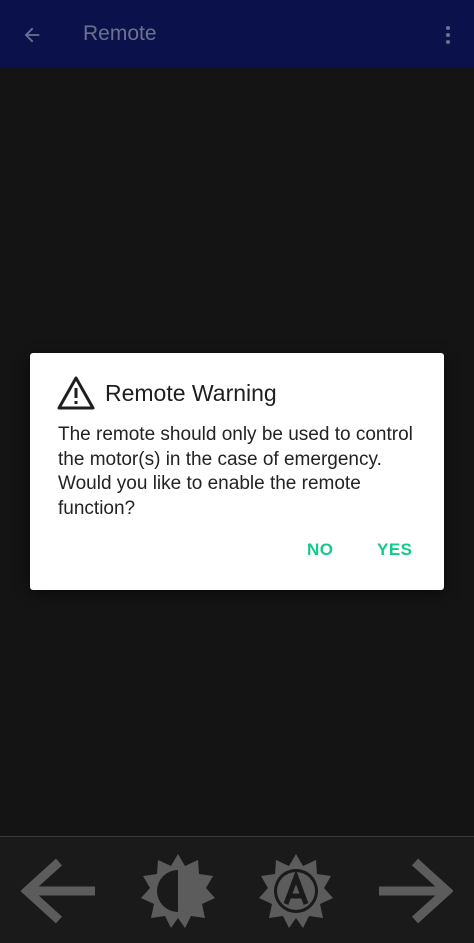  I want to click on more-vert-icon, so click(448, 35).